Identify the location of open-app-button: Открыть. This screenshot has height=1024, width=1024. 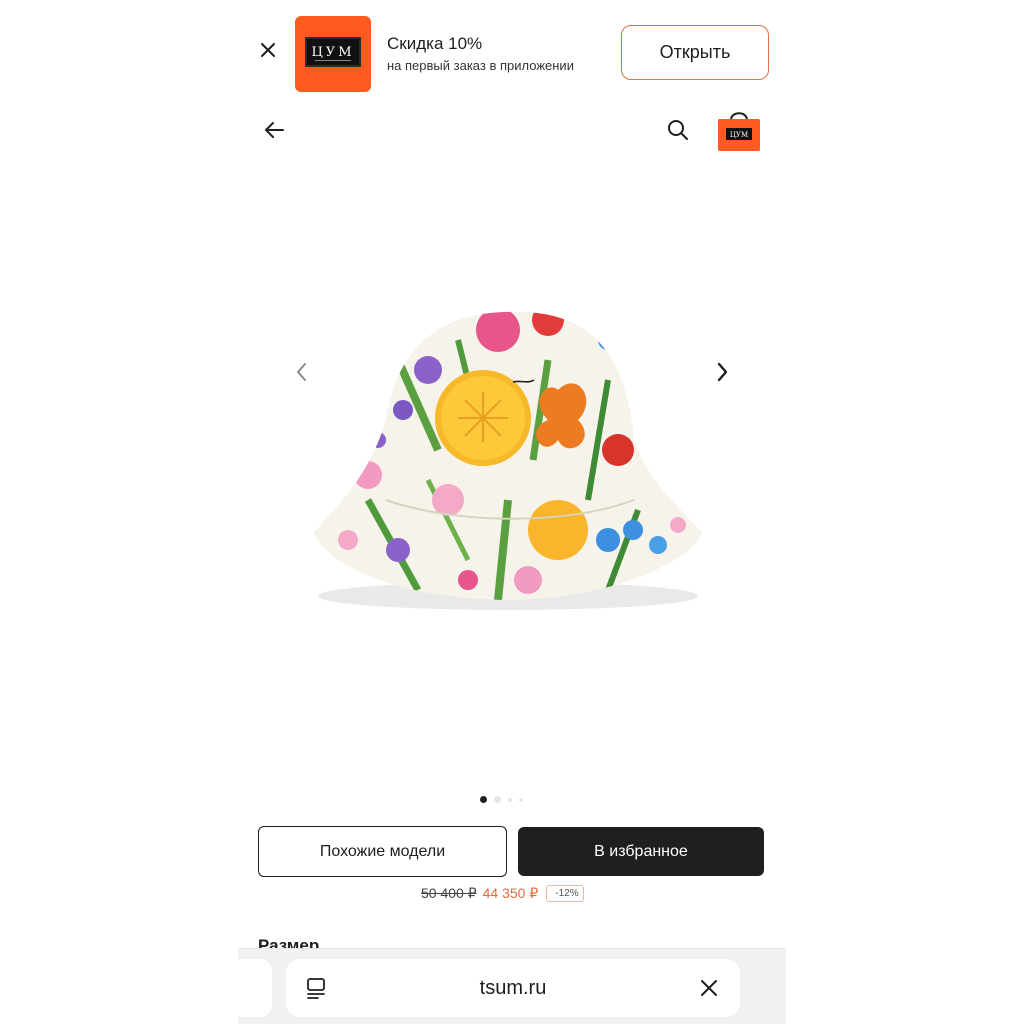
(695, 52).